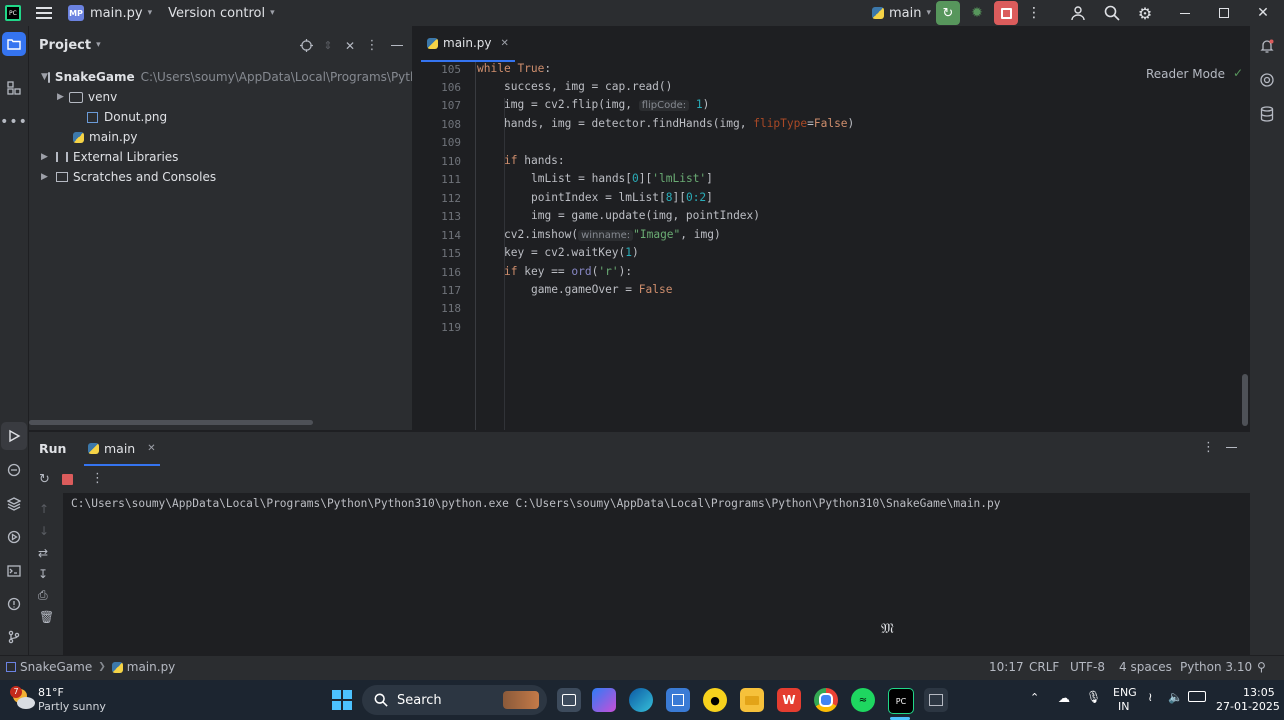 The width and height of the screenshot is (1284, 720). Describe the element at coordinates (789, 700) in the screenshot. I see `wps-office-icon: W` at that location.